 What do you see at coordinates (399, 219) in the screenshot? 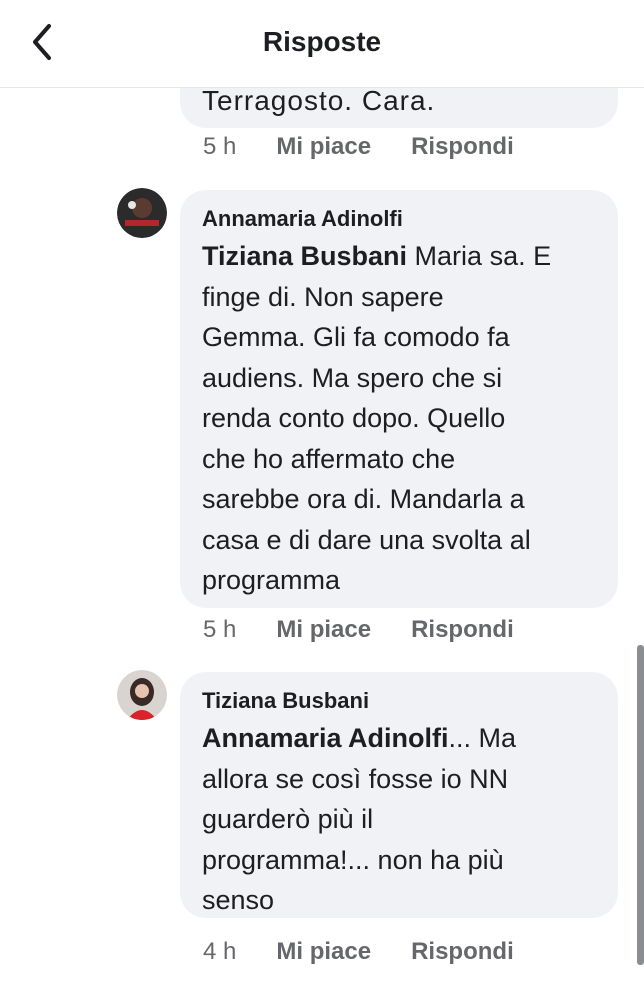
I see `comment-author: Annamaria Adinolfi` at bounding box center [399, 219].